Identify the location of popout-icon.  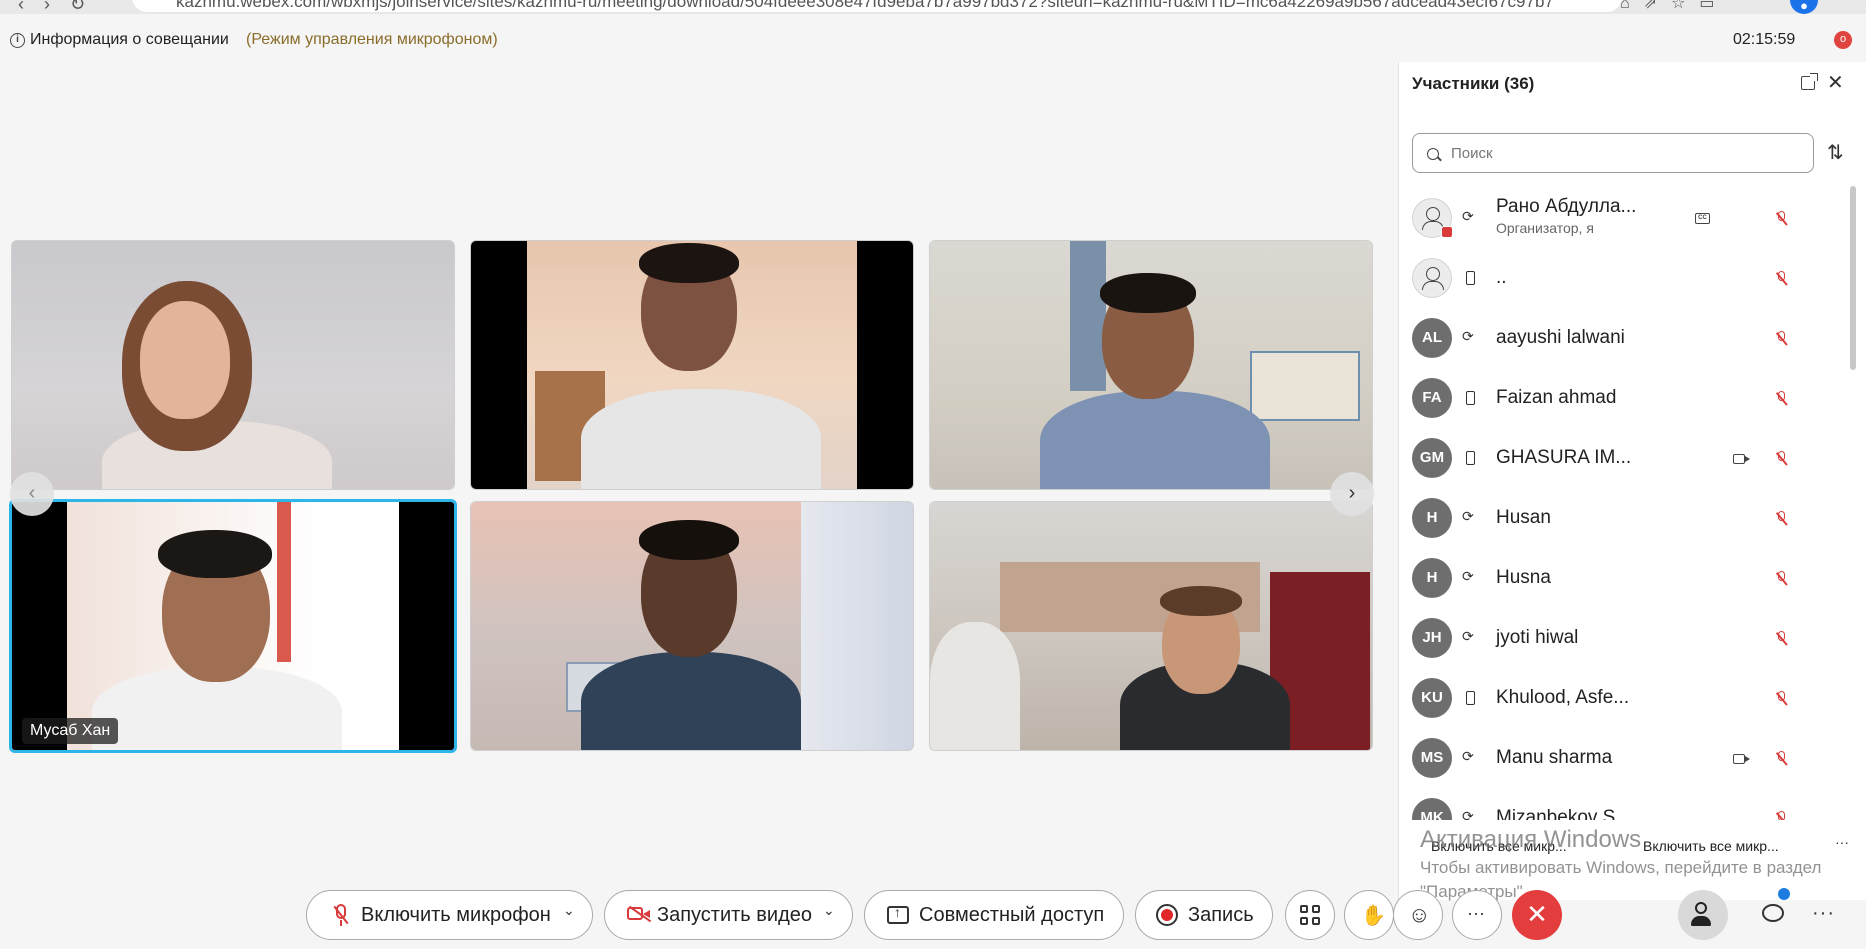
(1809, 81).